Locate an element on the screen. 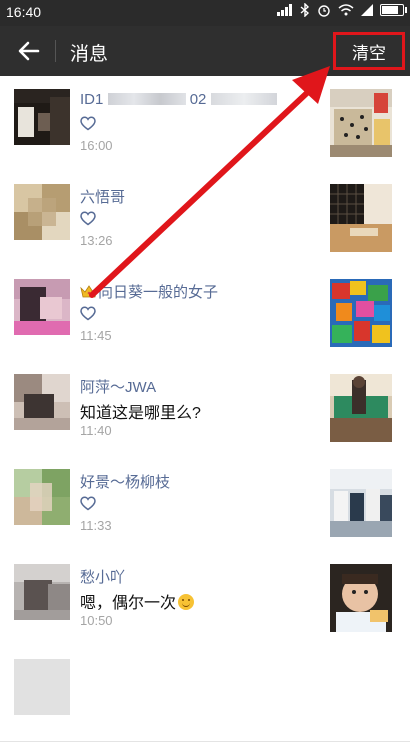 The image size is (410, 742). timestamp: 11:45 is located at coordinates (96, 335).